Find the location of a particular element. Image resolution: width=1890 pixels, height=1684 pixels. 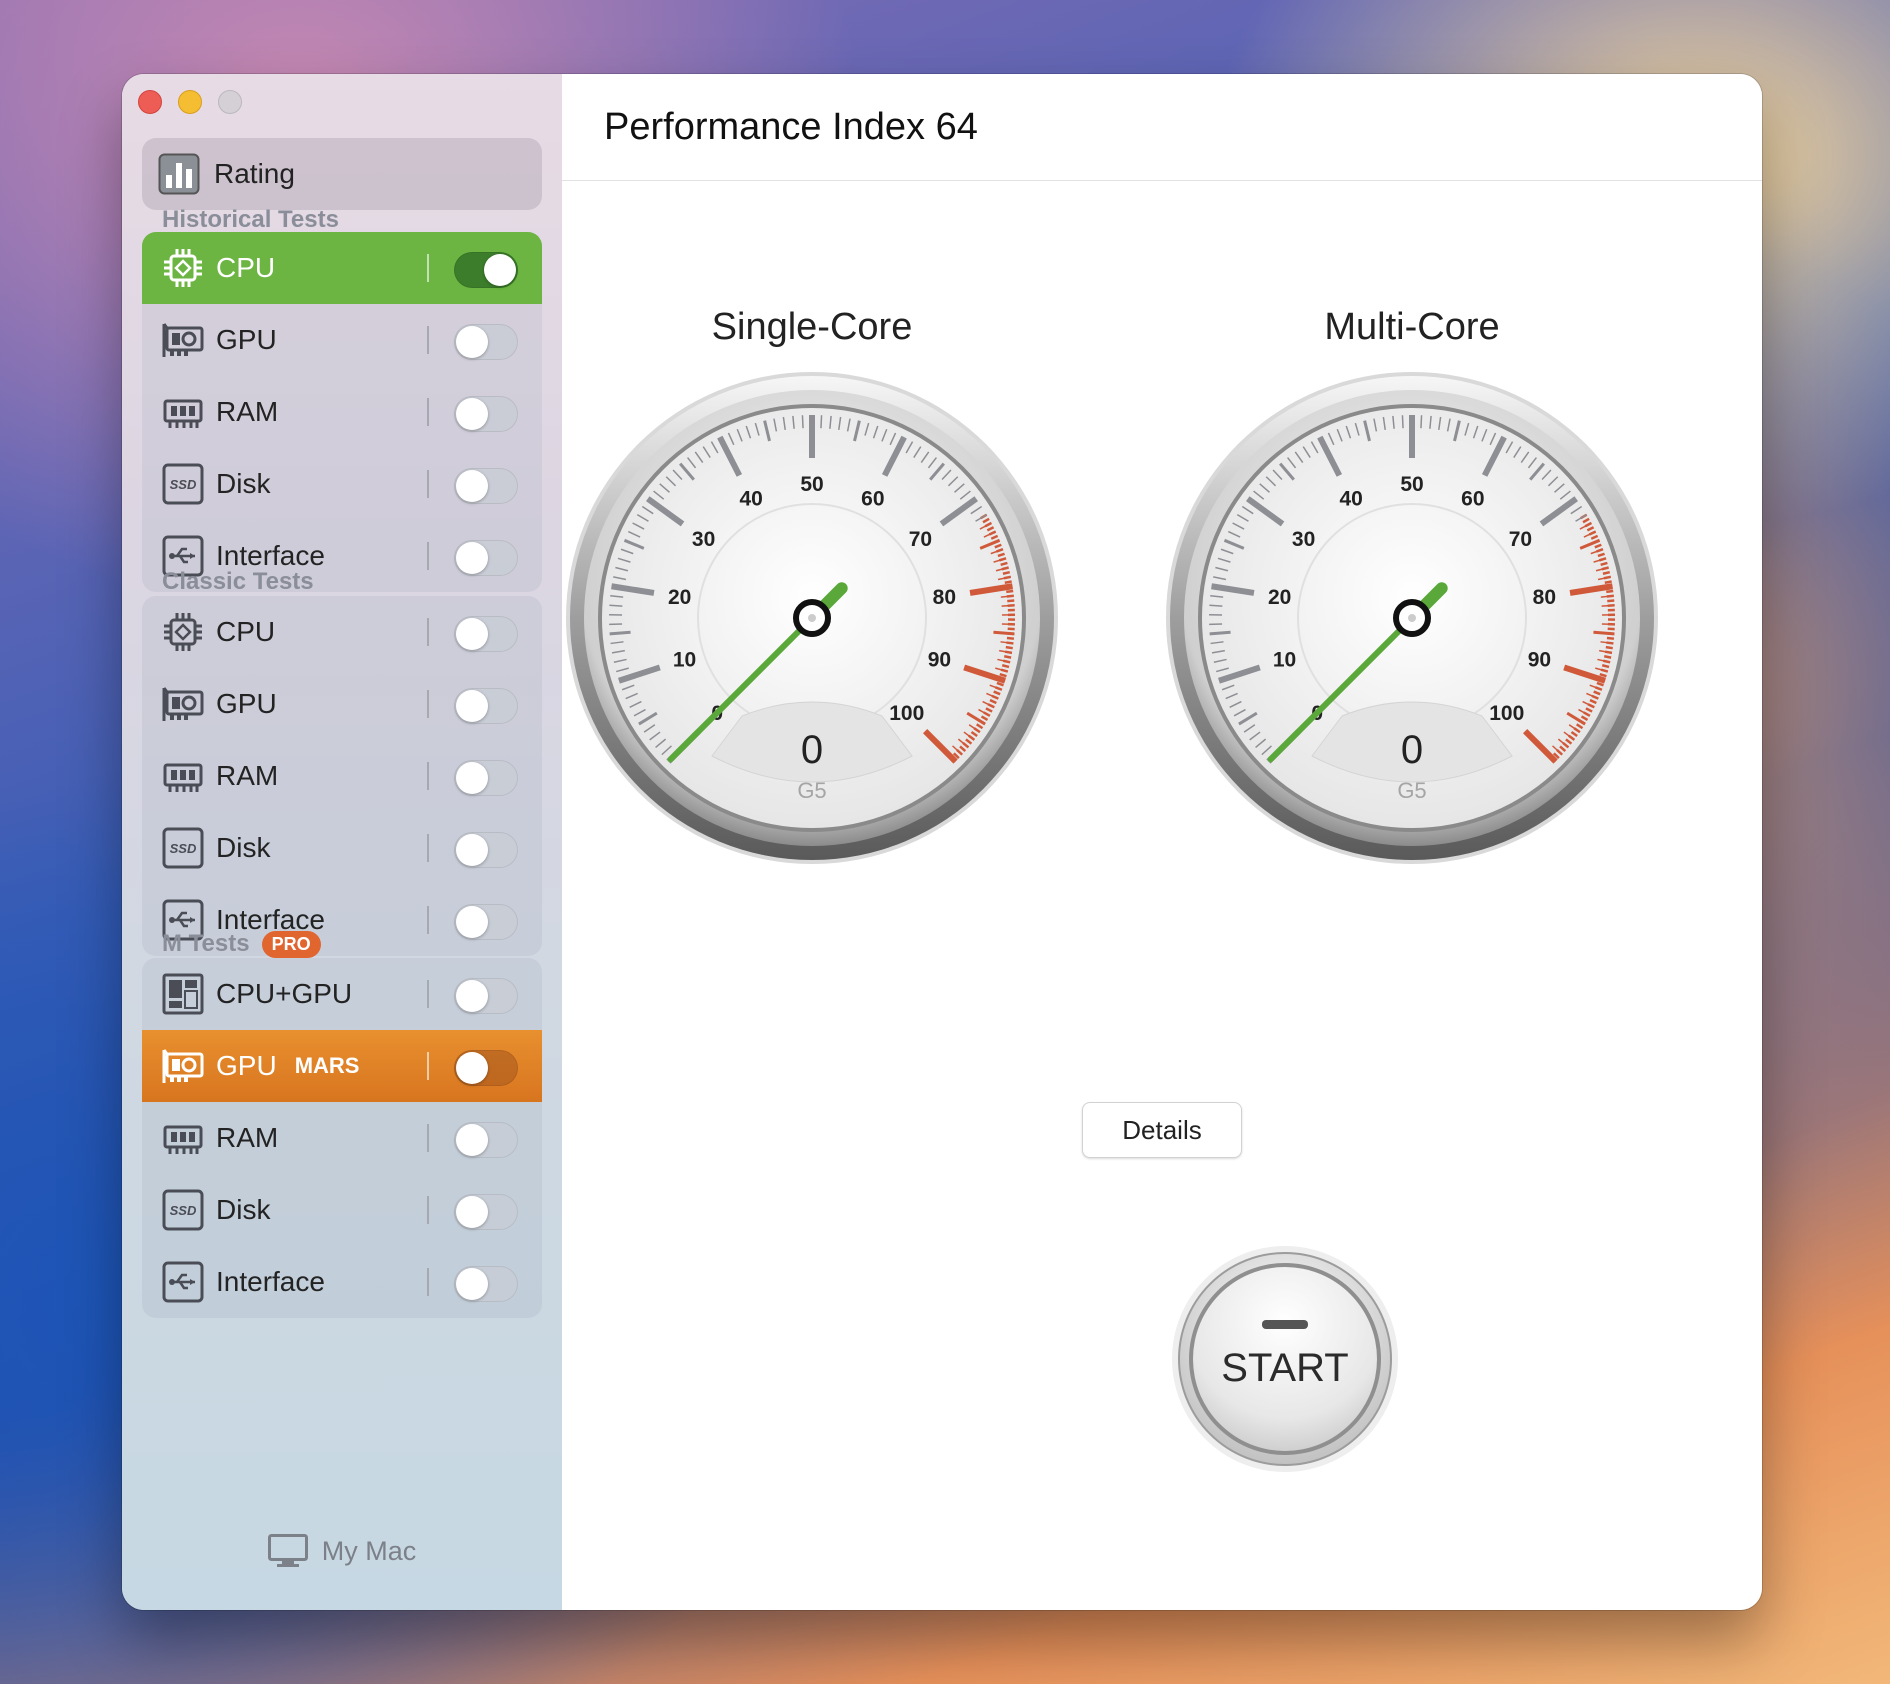

section-title: Historical Tests is located at coordinates (250, 220).